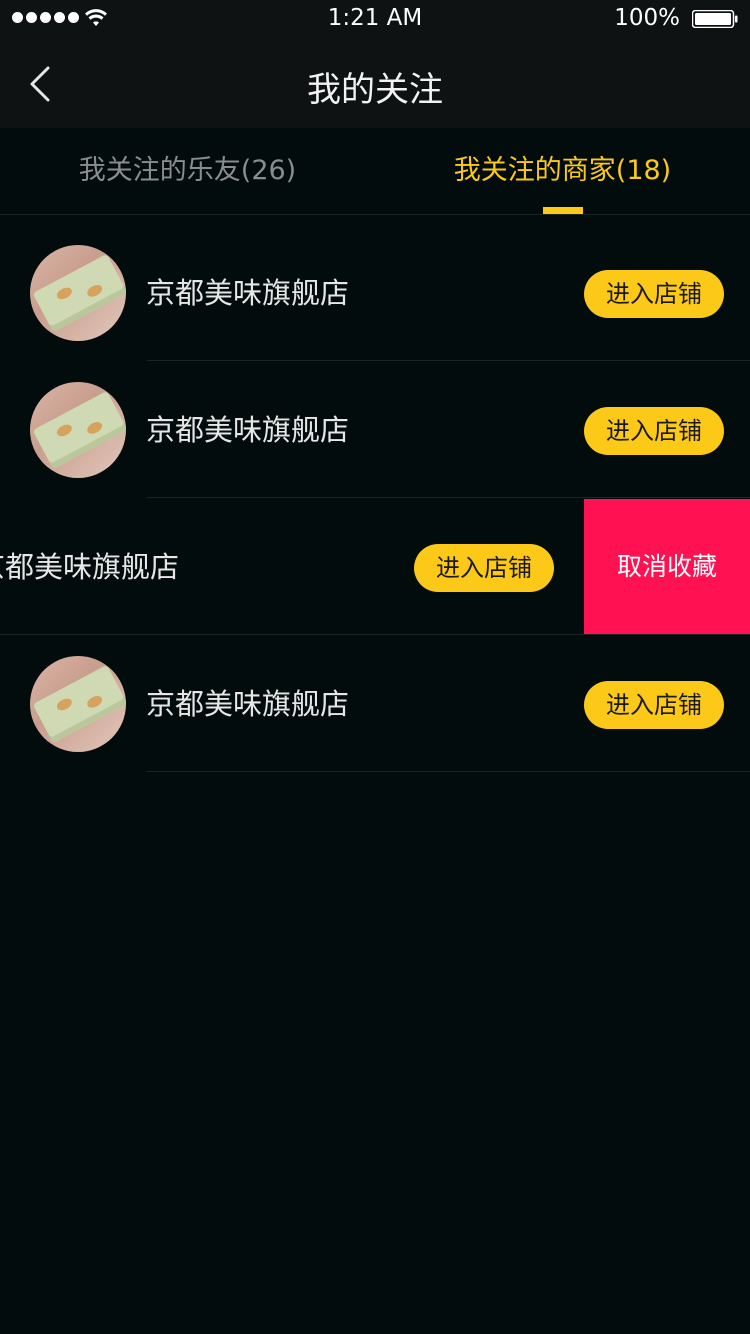 The height and width of the screenshot is (1334, 750). I want to click on unfavorite-button: 取消收藏, so click(667, 567).